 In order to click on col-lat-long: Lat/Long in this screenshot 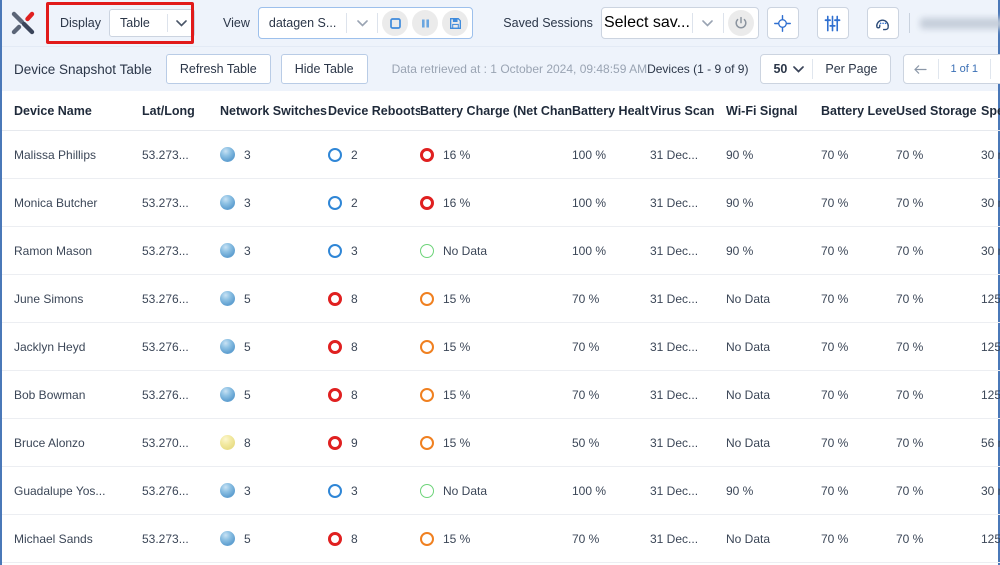, I will do `click(181, 111)`.